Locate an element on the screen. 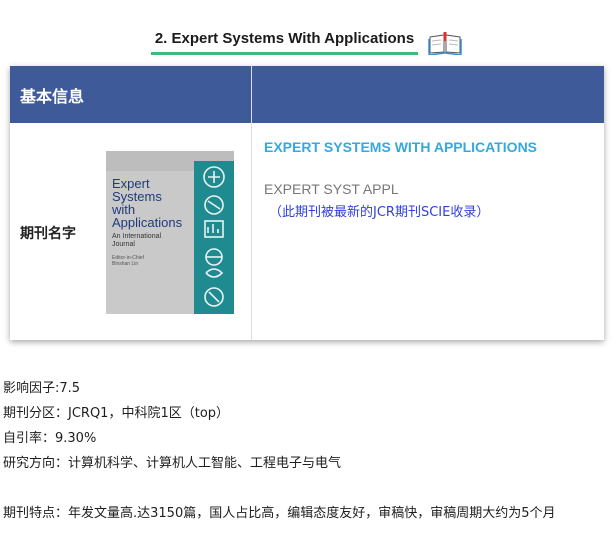 The image size is (613, 557). table-header: 基本信息 is located at coordinates (307, 94).